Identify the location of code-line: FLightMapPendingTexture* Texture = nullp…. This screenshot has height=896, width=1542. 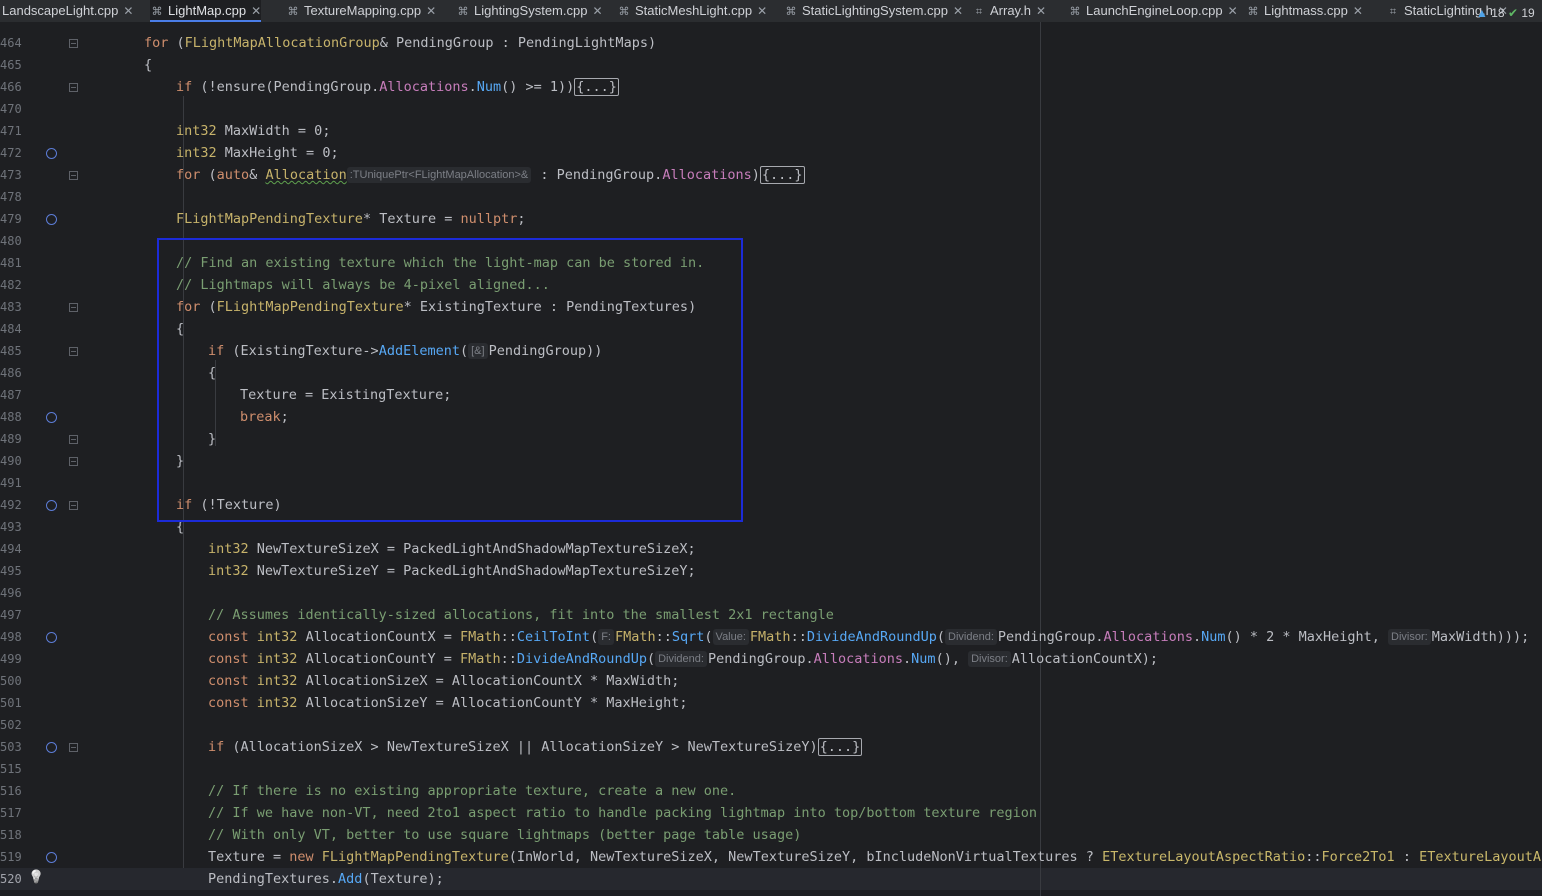
(351, 219).